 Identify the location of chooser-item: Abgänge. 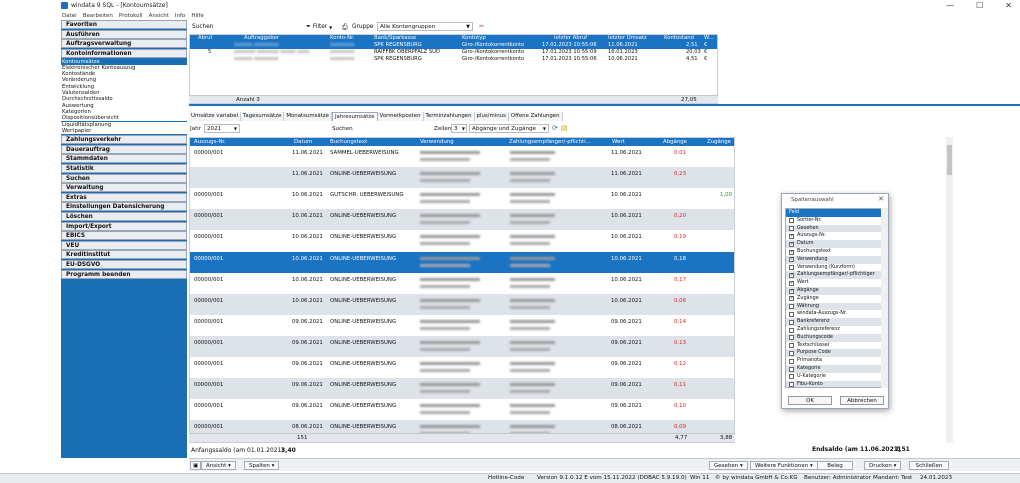
(833, 291).